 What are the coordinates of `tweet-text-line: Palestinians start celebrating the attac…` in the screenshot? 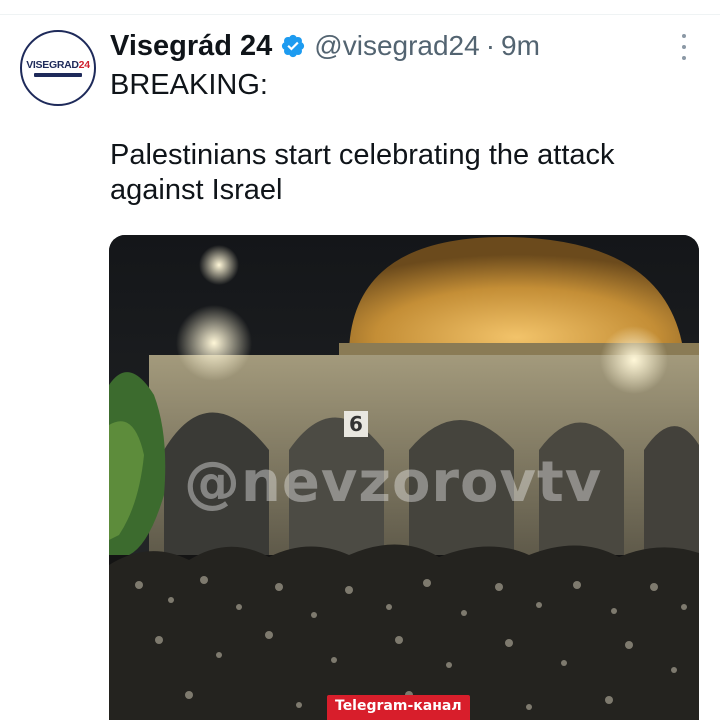 It's located at (362, 155).